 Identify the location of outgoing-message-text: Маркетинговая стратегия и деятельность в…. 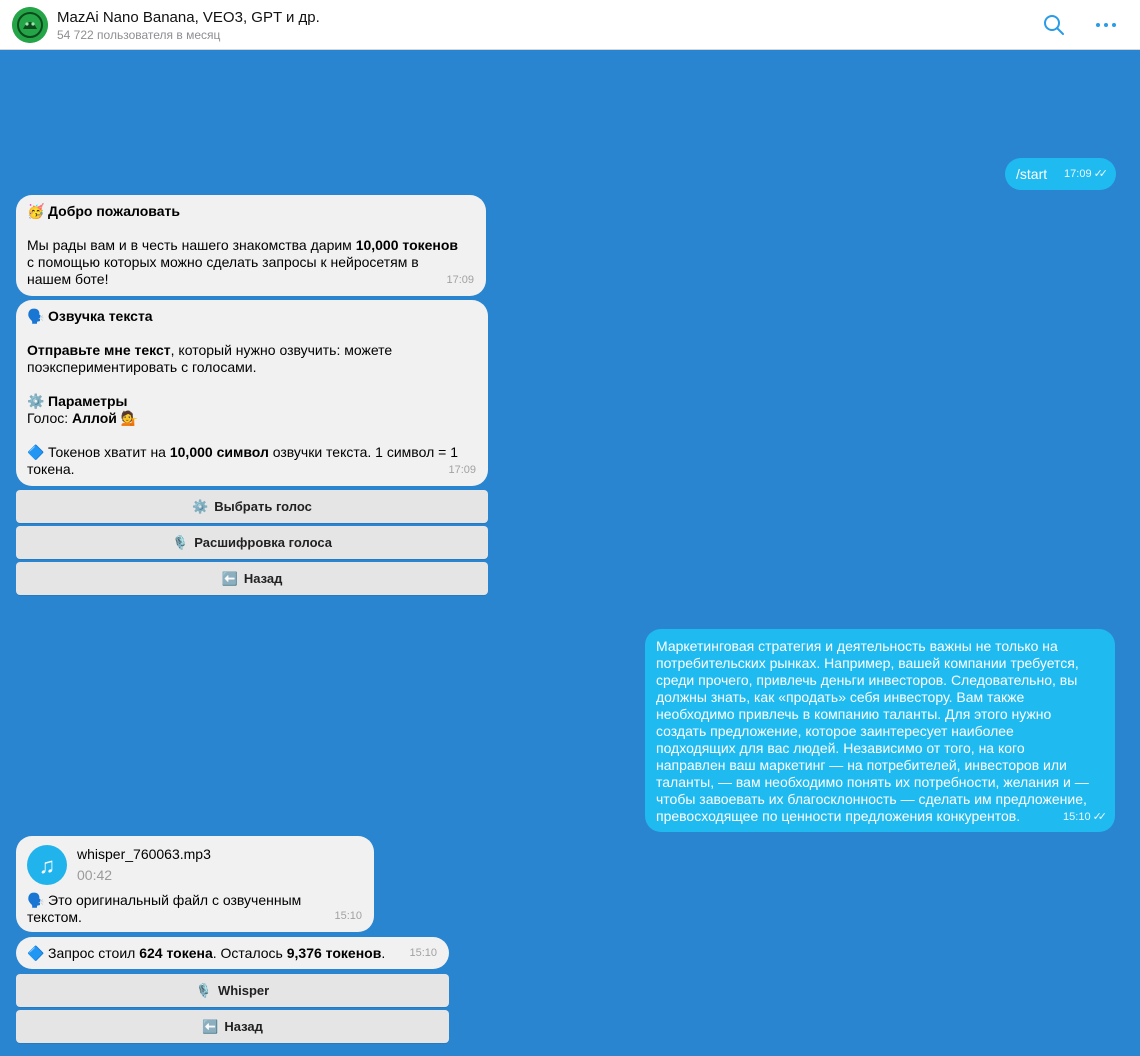
(880, 730).